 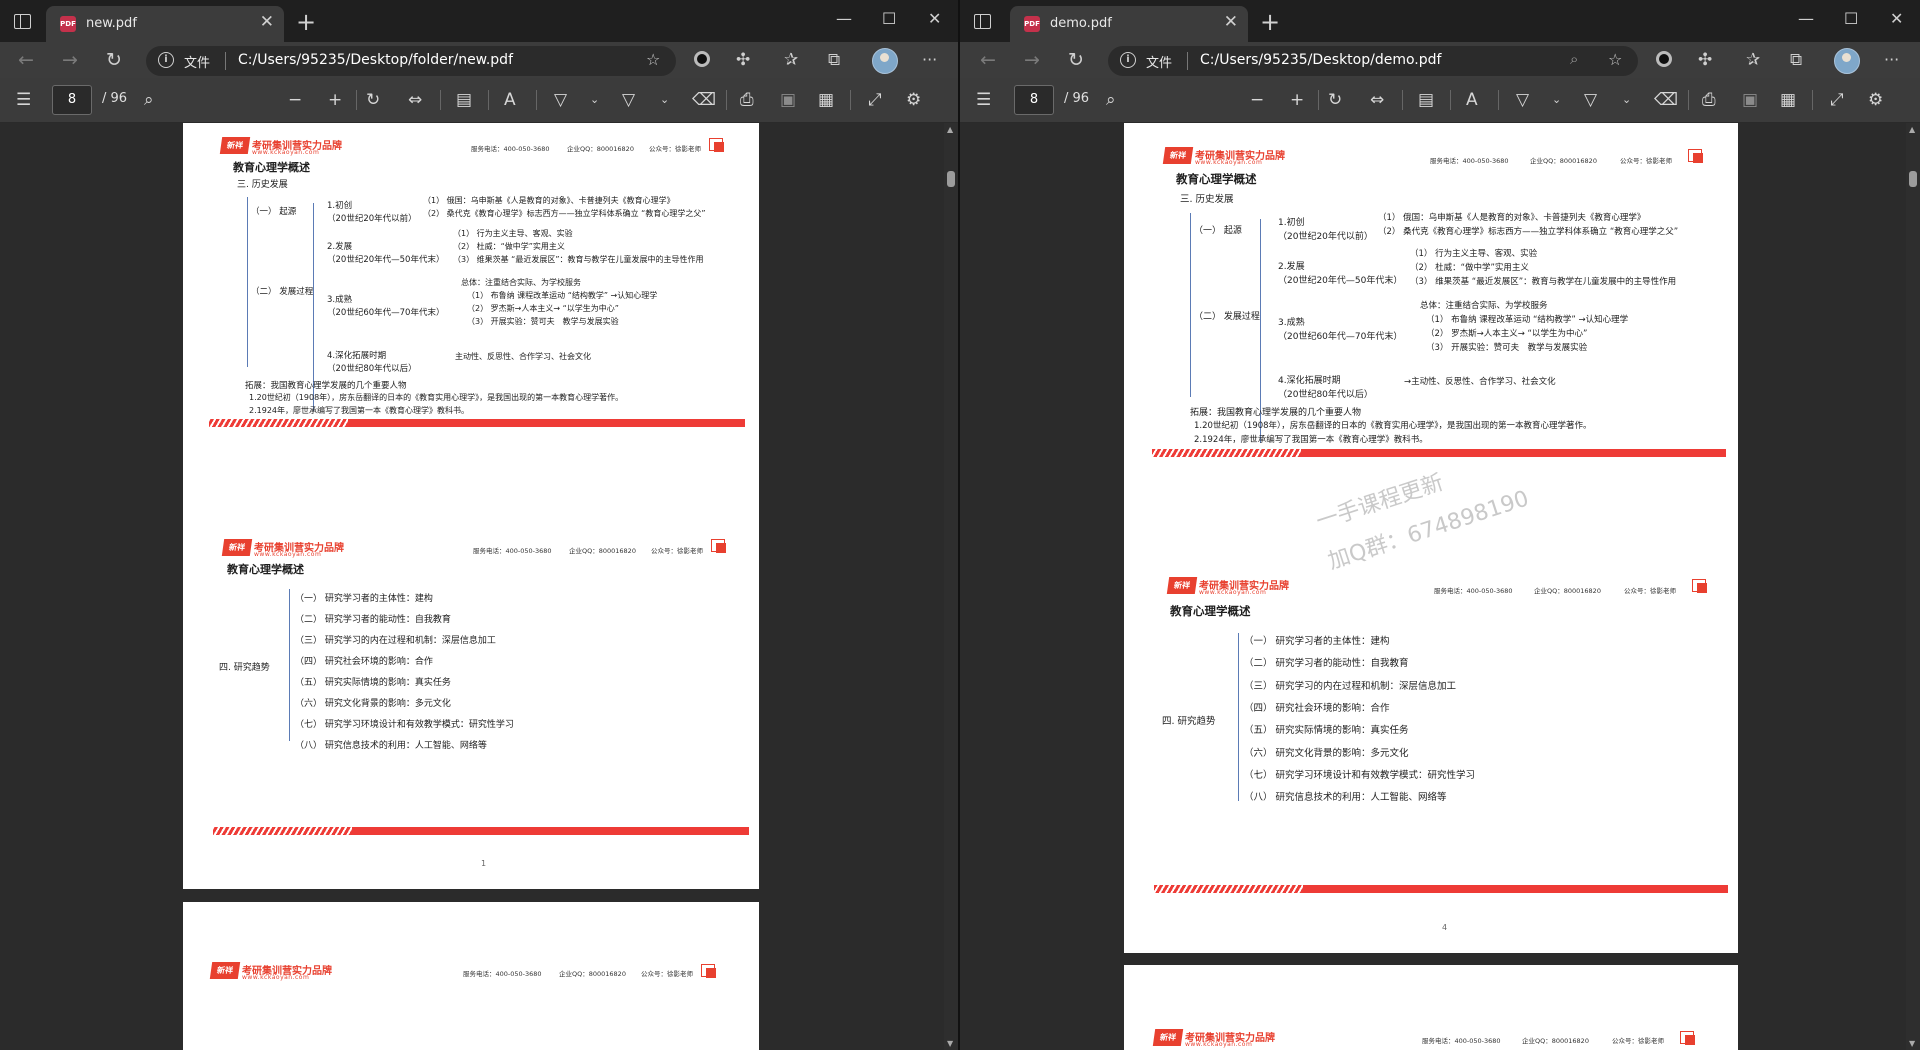 I want to click on address-url: C:/Users/95235/Desktop/demo.pdf, so click(x=1320, y=60).